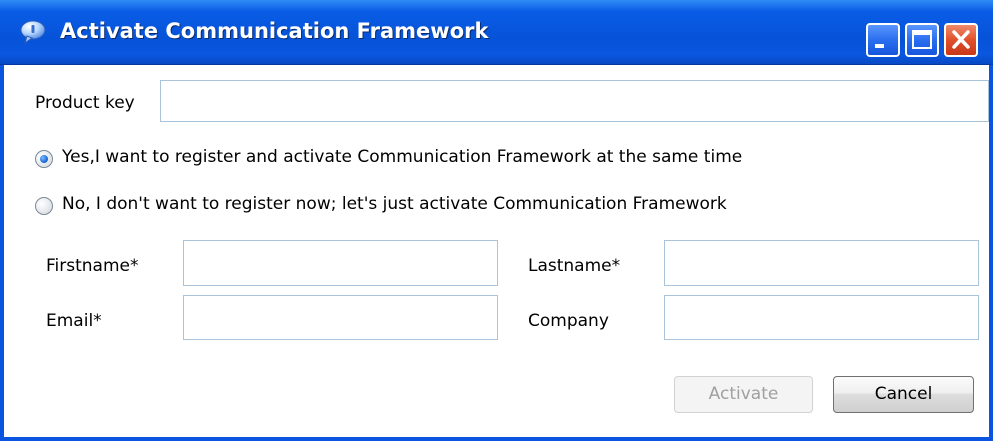 The width and height of the screenshot is (993, 441). I want to click on company-label: Company, so click(568, 321).